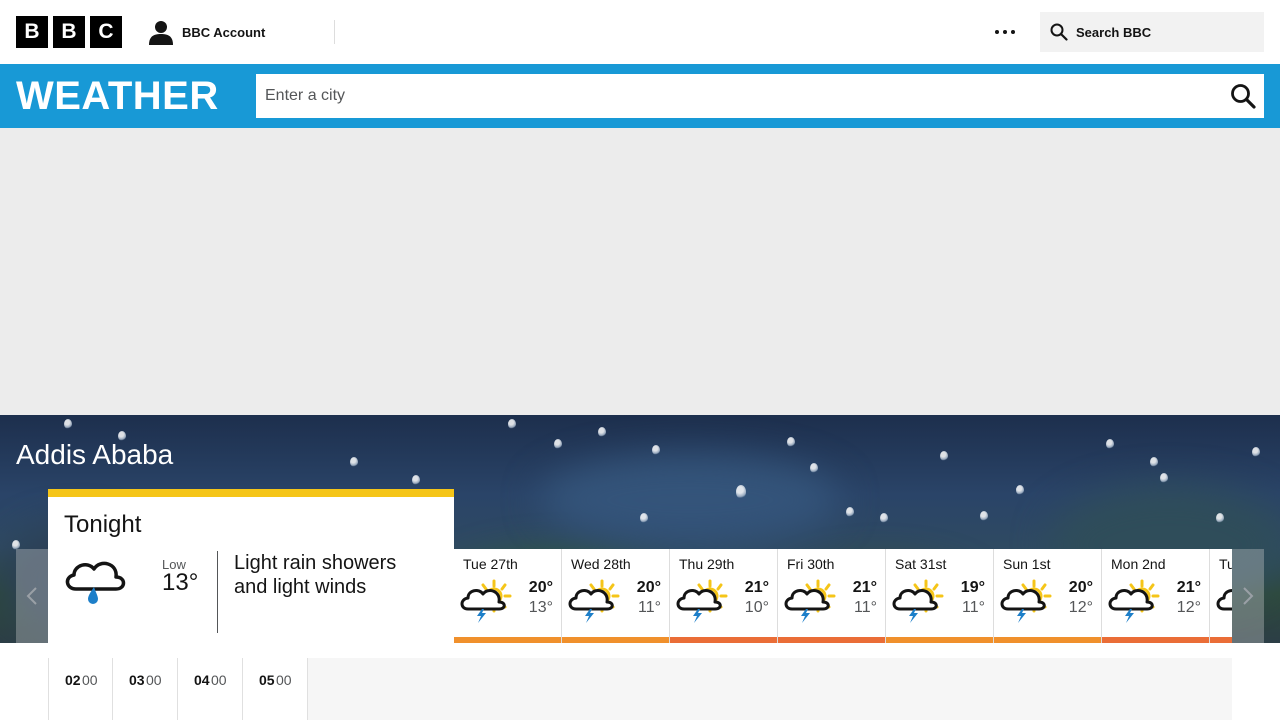 The height and width of the screenshot is (720, 1280). I want to click on tonight-title: Tonight, so click(103, 524).